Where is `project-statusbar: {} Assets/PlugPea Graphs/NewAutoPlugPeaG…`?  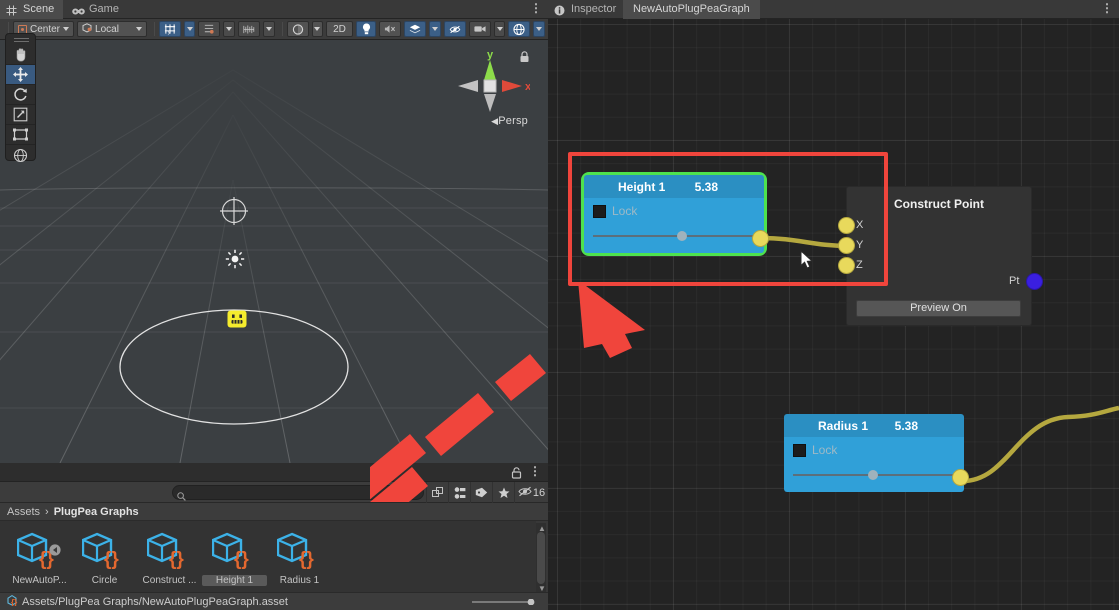
project-statusbar: {} Assets/PlugPea Graphs/NewAutoPlugPeaG… is located at coordinates (274, 601).